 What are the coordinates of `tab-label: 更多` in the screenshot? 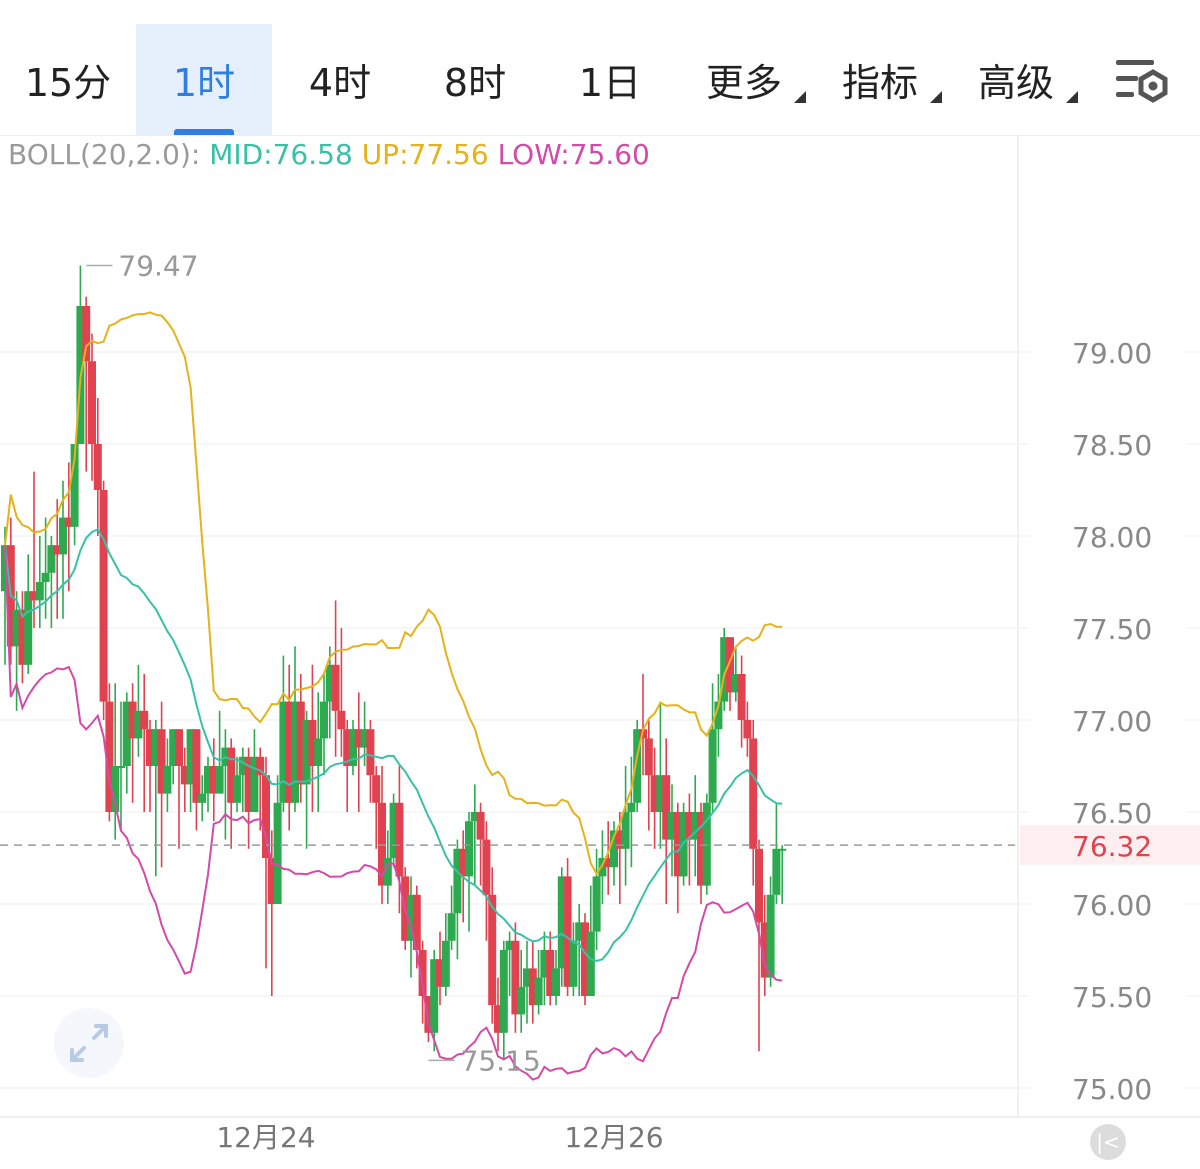 It's located at (743, 83).